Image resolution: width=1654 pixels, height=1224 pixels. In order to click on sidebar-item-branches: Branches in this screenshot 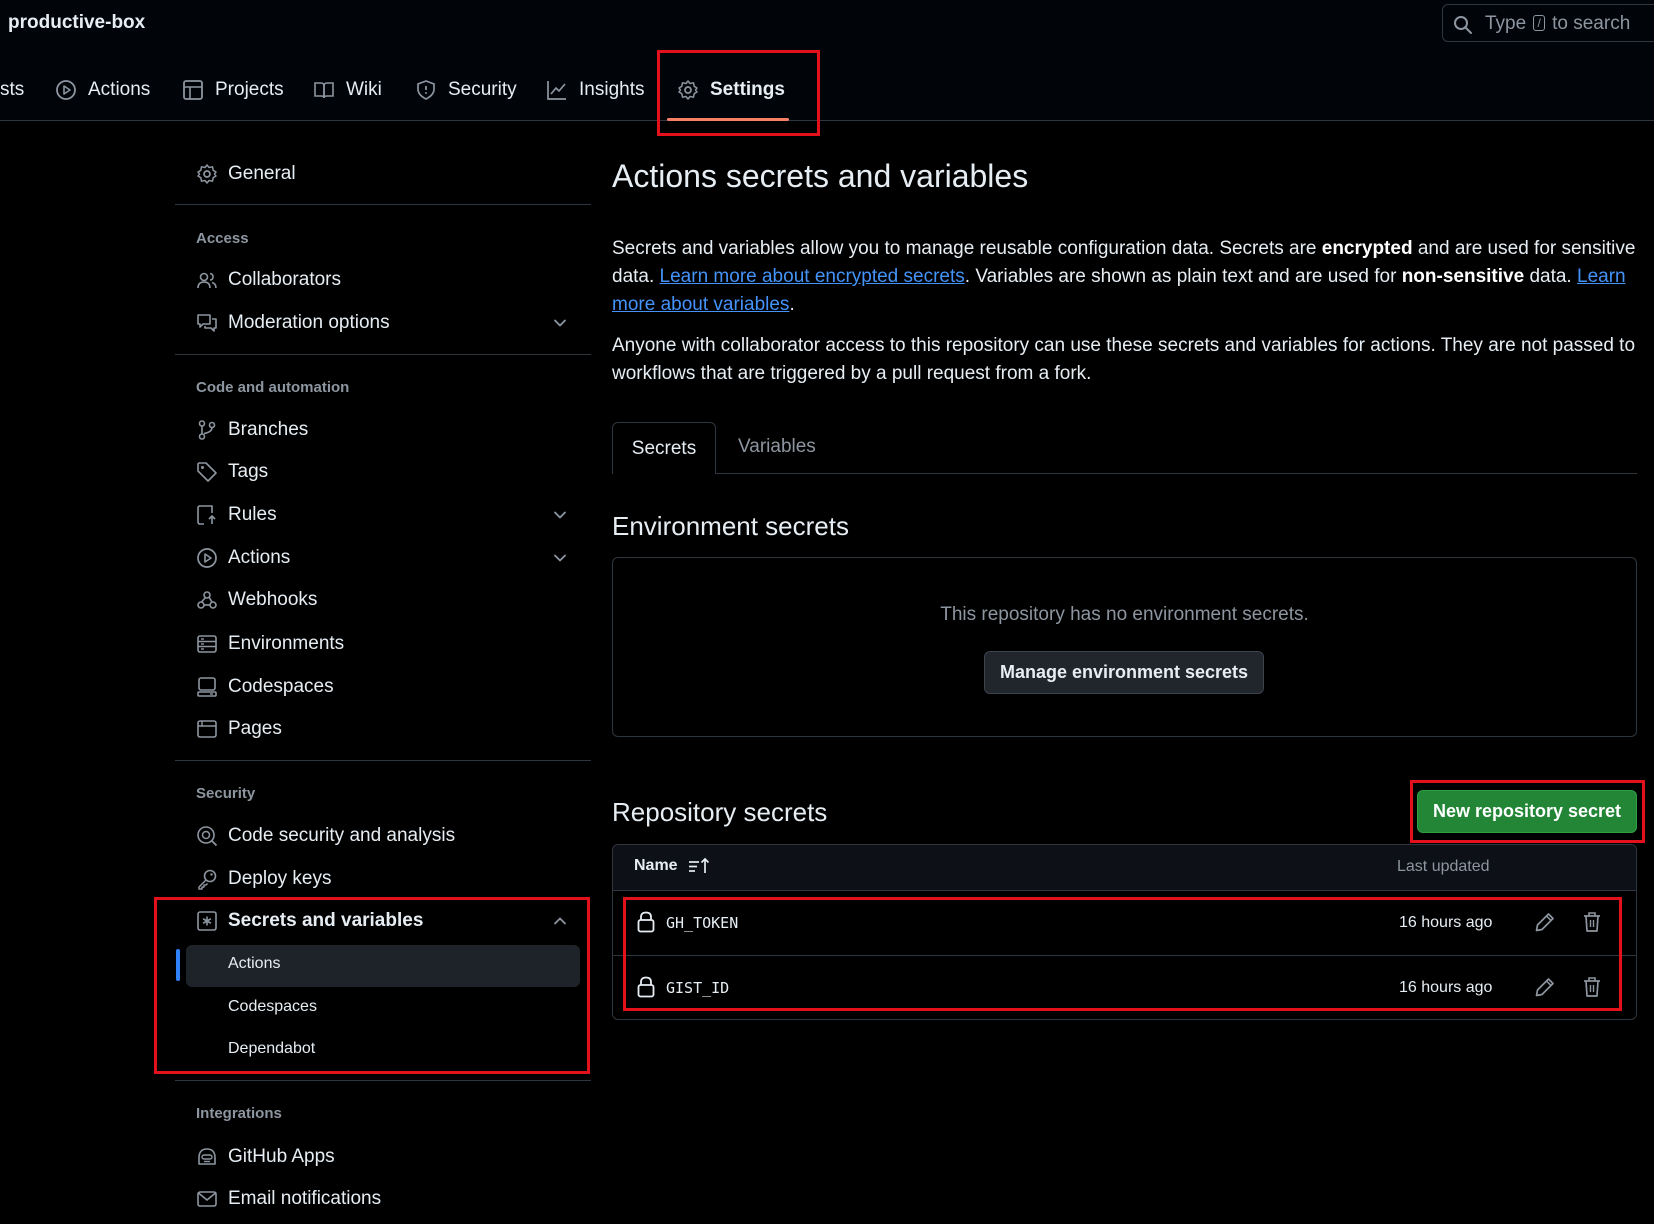, I will do `click(252, 430)`.